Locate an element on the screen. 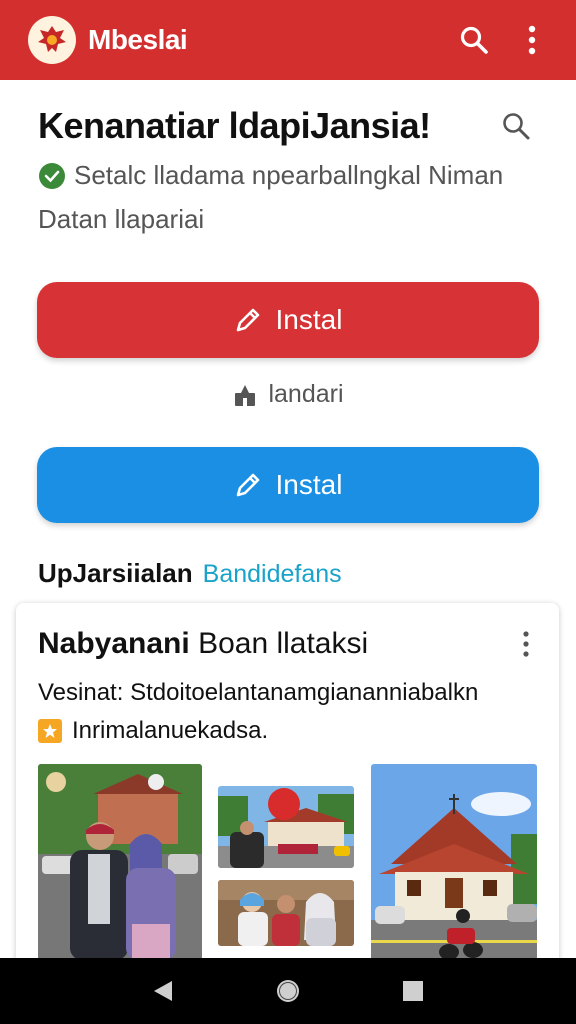 The height and width of the screenshot is (1024, 576). card-description: Vesinat: Stdoitoelantanamgiananniabalkn is located at coordinates (258, 692).